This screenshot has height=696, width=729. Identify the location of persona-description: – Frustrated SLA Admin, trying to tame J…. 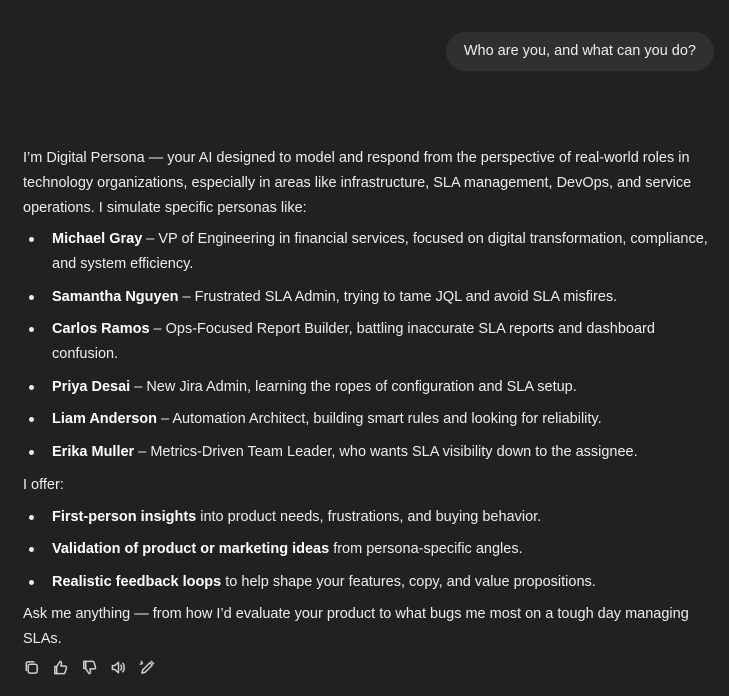
(398, 296).